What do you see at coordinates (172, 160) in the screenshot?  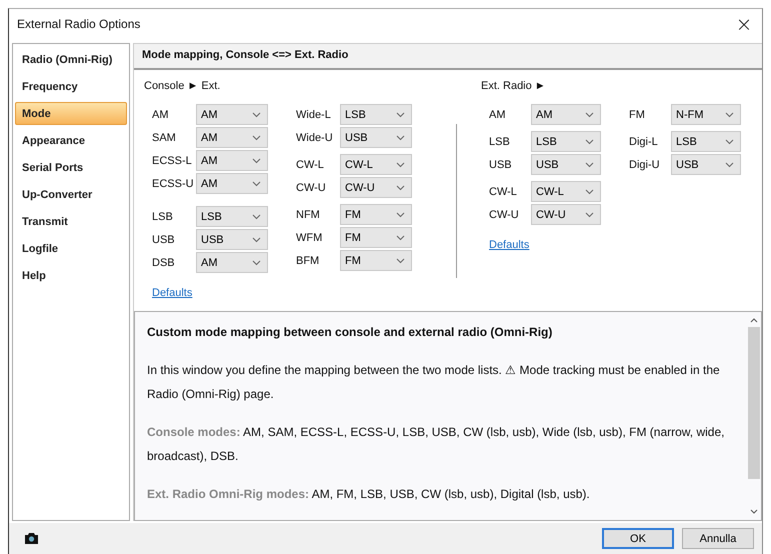 I see `mode-label: ECSS-L` at bounding box center [172, 160].